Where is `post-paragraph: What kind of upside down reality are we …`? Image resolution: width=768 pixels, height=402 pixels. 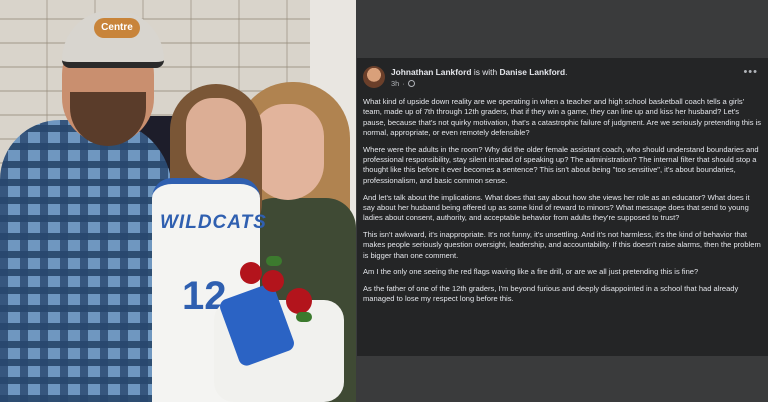 post-paragraph: What kind of upside down reality are we … is located at coordinates (562, 117).